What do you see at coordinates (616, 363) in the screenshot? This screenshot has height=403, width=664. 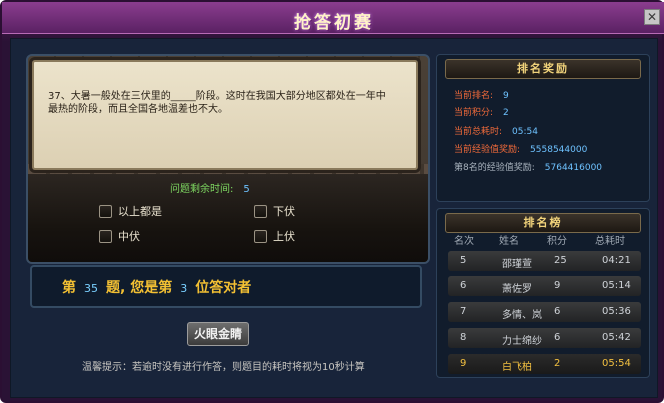 I see `row-time: 05:54` at bounding box center [616, 363].